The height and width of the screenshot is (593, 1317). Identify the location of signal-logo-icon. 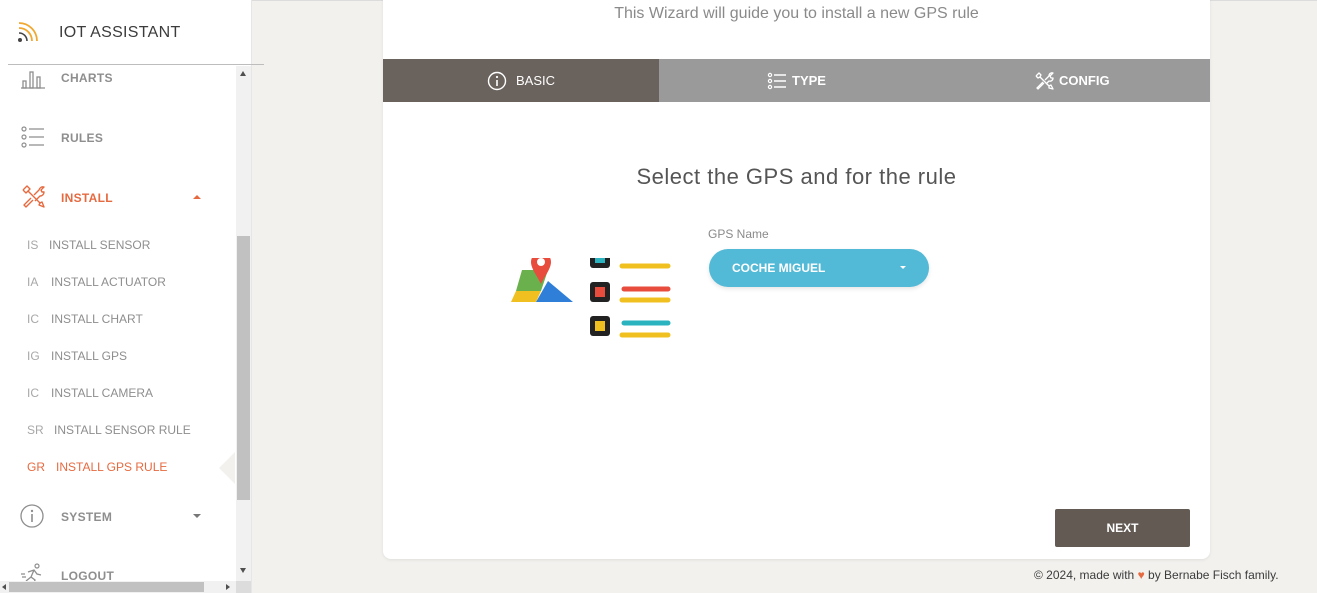
(28, 32).